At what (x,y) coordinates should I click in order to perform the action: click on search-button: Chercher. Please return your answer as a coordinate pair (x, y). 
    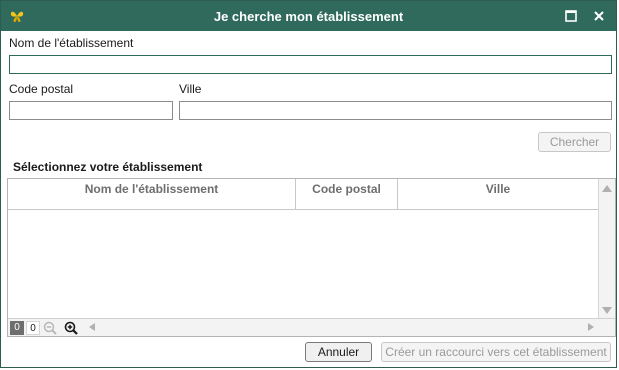
    Looking at the image, I should click on (574, 142).